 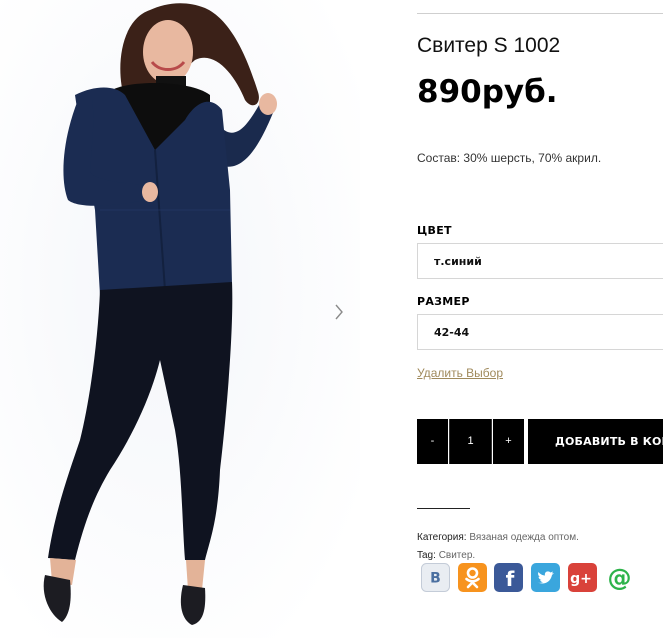 I want to click on svg-text: B, so click(x=435, y=579).